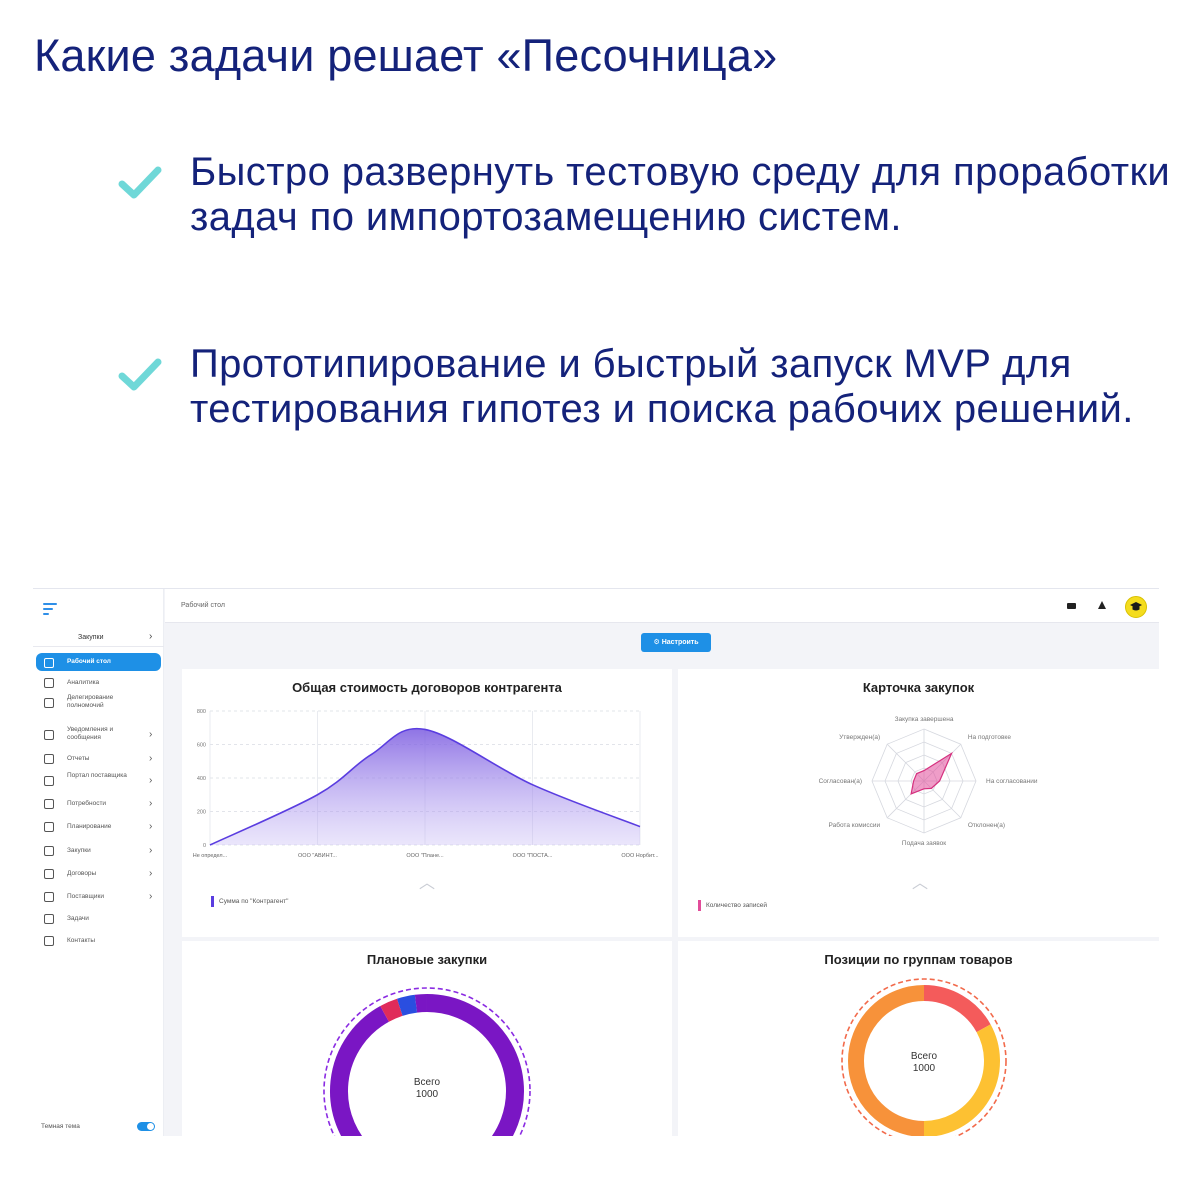 The image size is (1200, 1188). Describe the element at coordinates (201, 712) in the screenshot. I see `y-tick-label: 800` at that location.